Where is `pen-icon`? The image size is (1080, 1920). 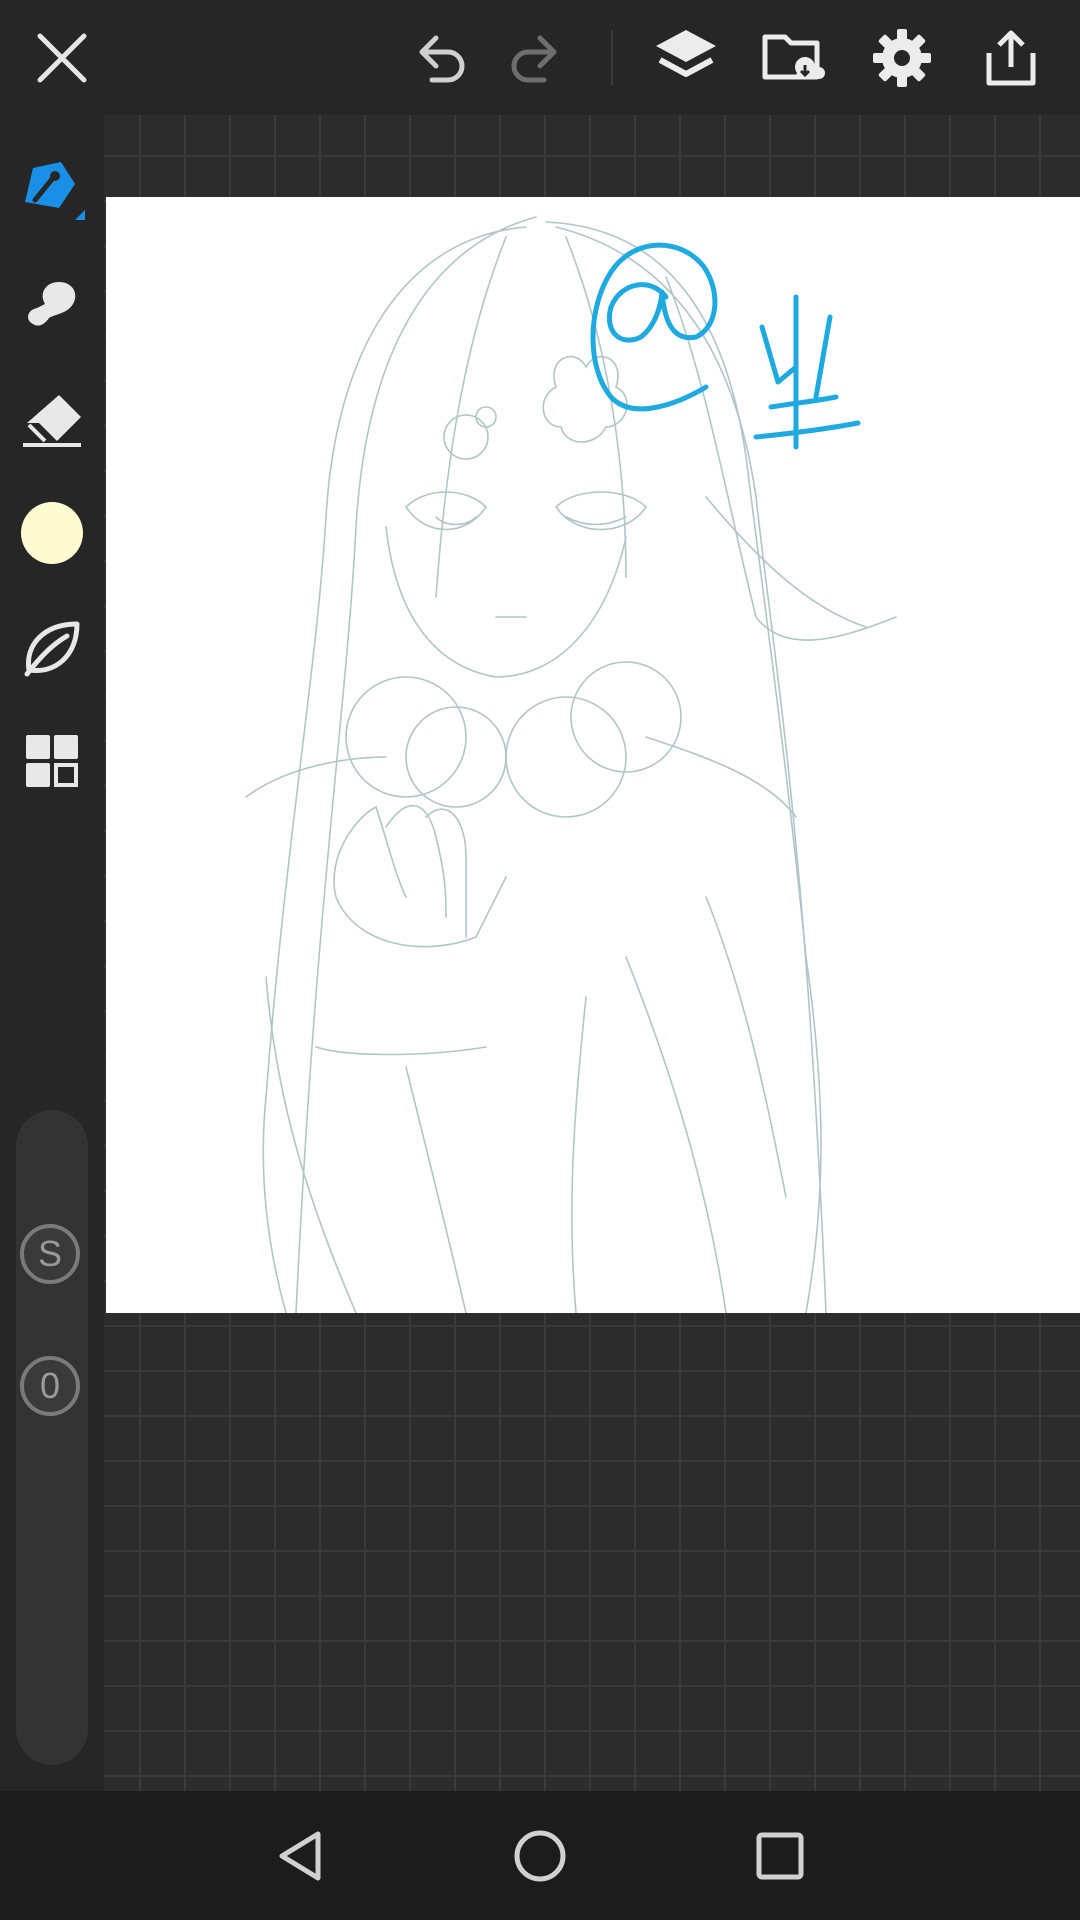
pen-icon is located at coordinates (55, 191).